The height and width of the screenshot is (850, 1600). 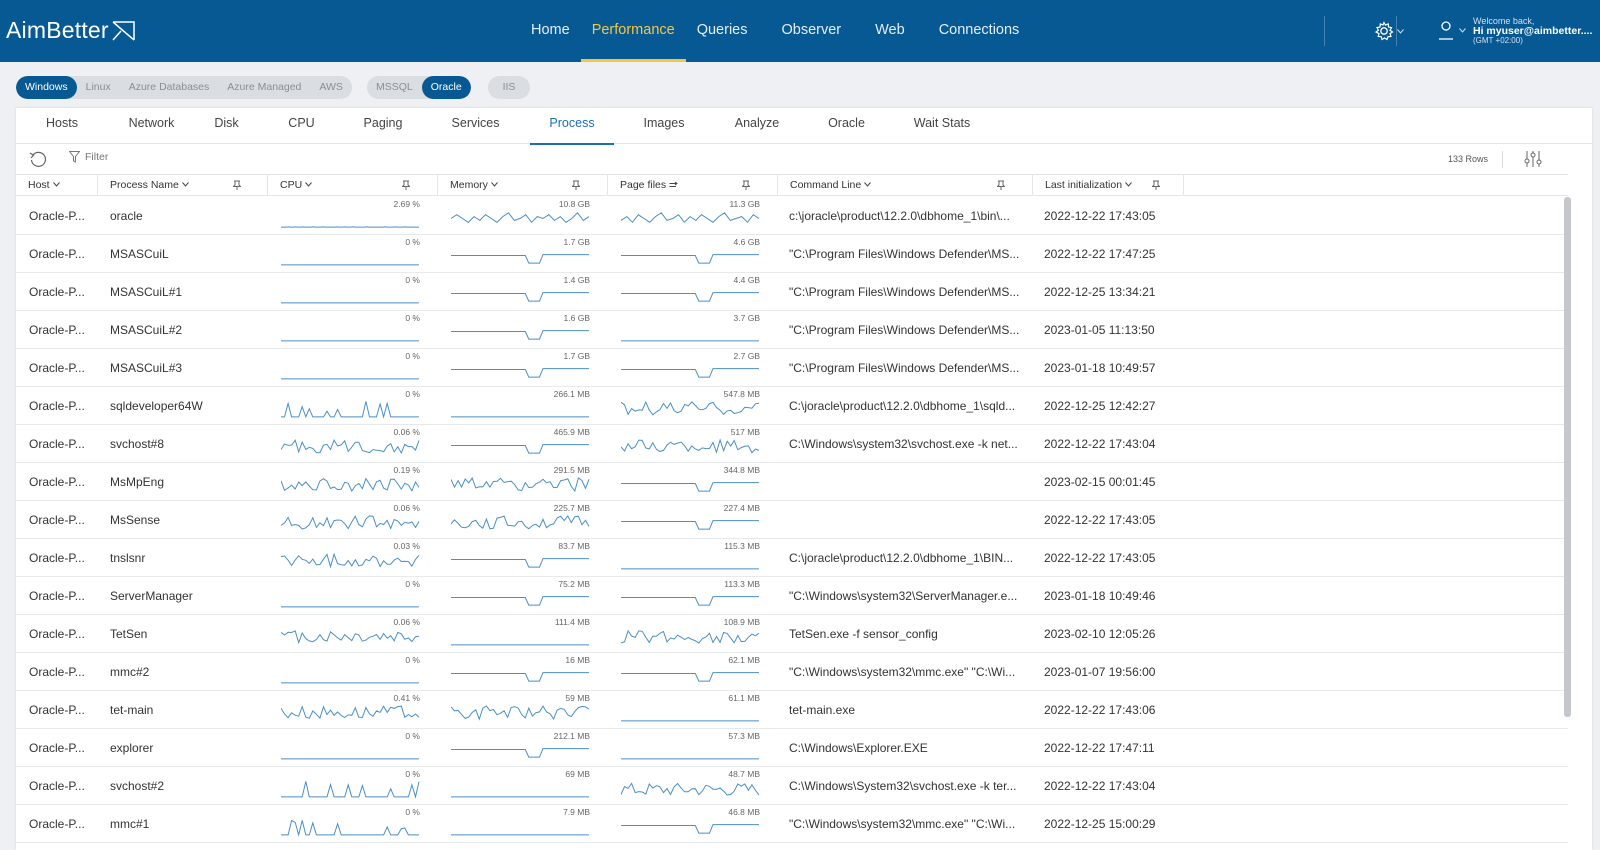 I want to click on memory-cell: 1.4 GB, so click(x=520, y=292).